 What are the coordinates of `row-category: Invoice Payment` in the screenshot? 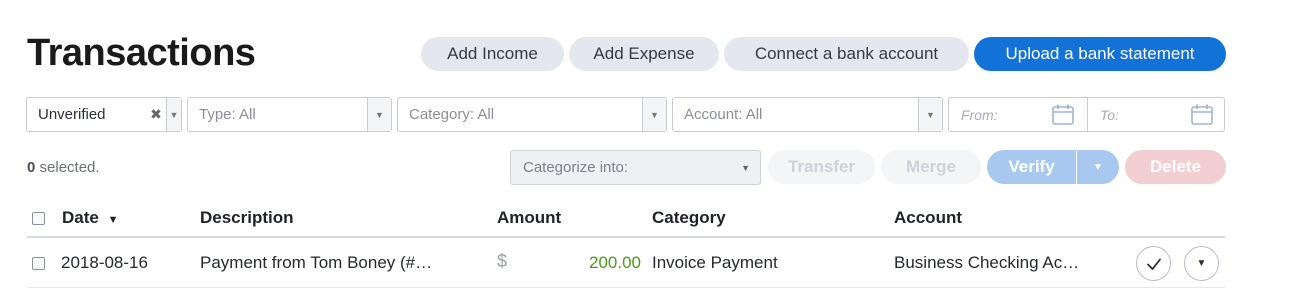 It's located at (715, 262).